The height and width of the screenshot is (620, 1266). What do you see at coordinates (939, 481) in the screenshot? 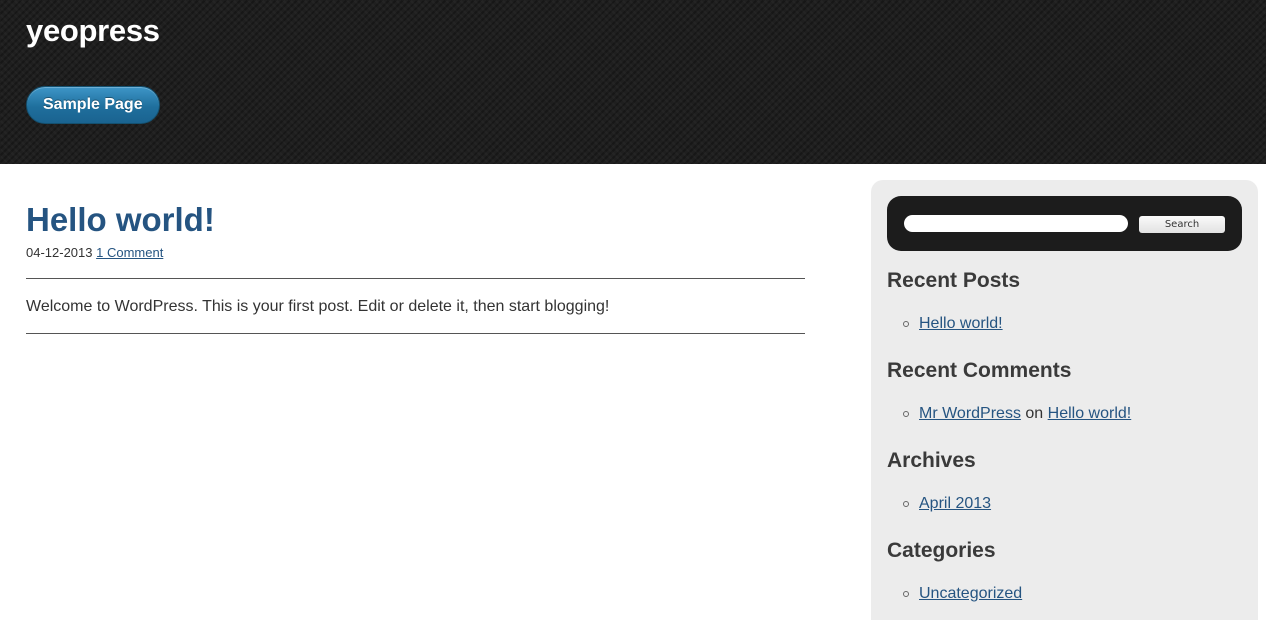
I see `widget-archives: Archives April 2013` at bounding box center [939, 481].